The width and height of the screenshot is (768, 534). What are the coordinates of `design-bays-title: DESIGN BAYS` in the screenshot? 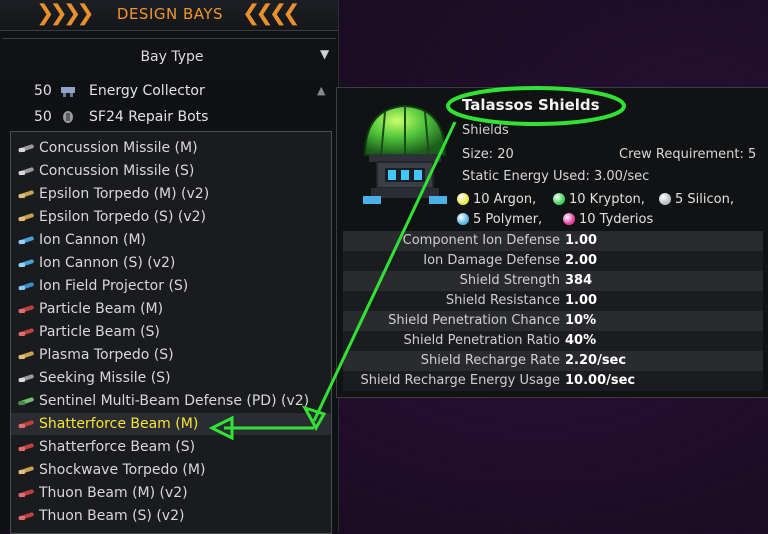 It's located at (170, 14).